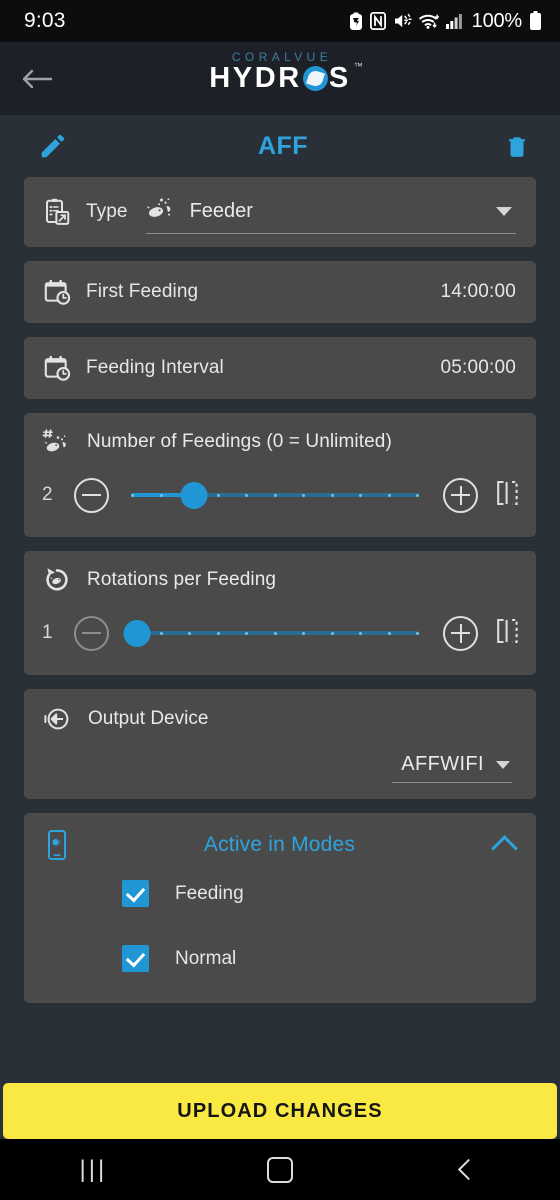 The image size is (560, 1200). Describe the element at coordinates (107, 211) in the screenshot. I see `type-label: Type` at that location.